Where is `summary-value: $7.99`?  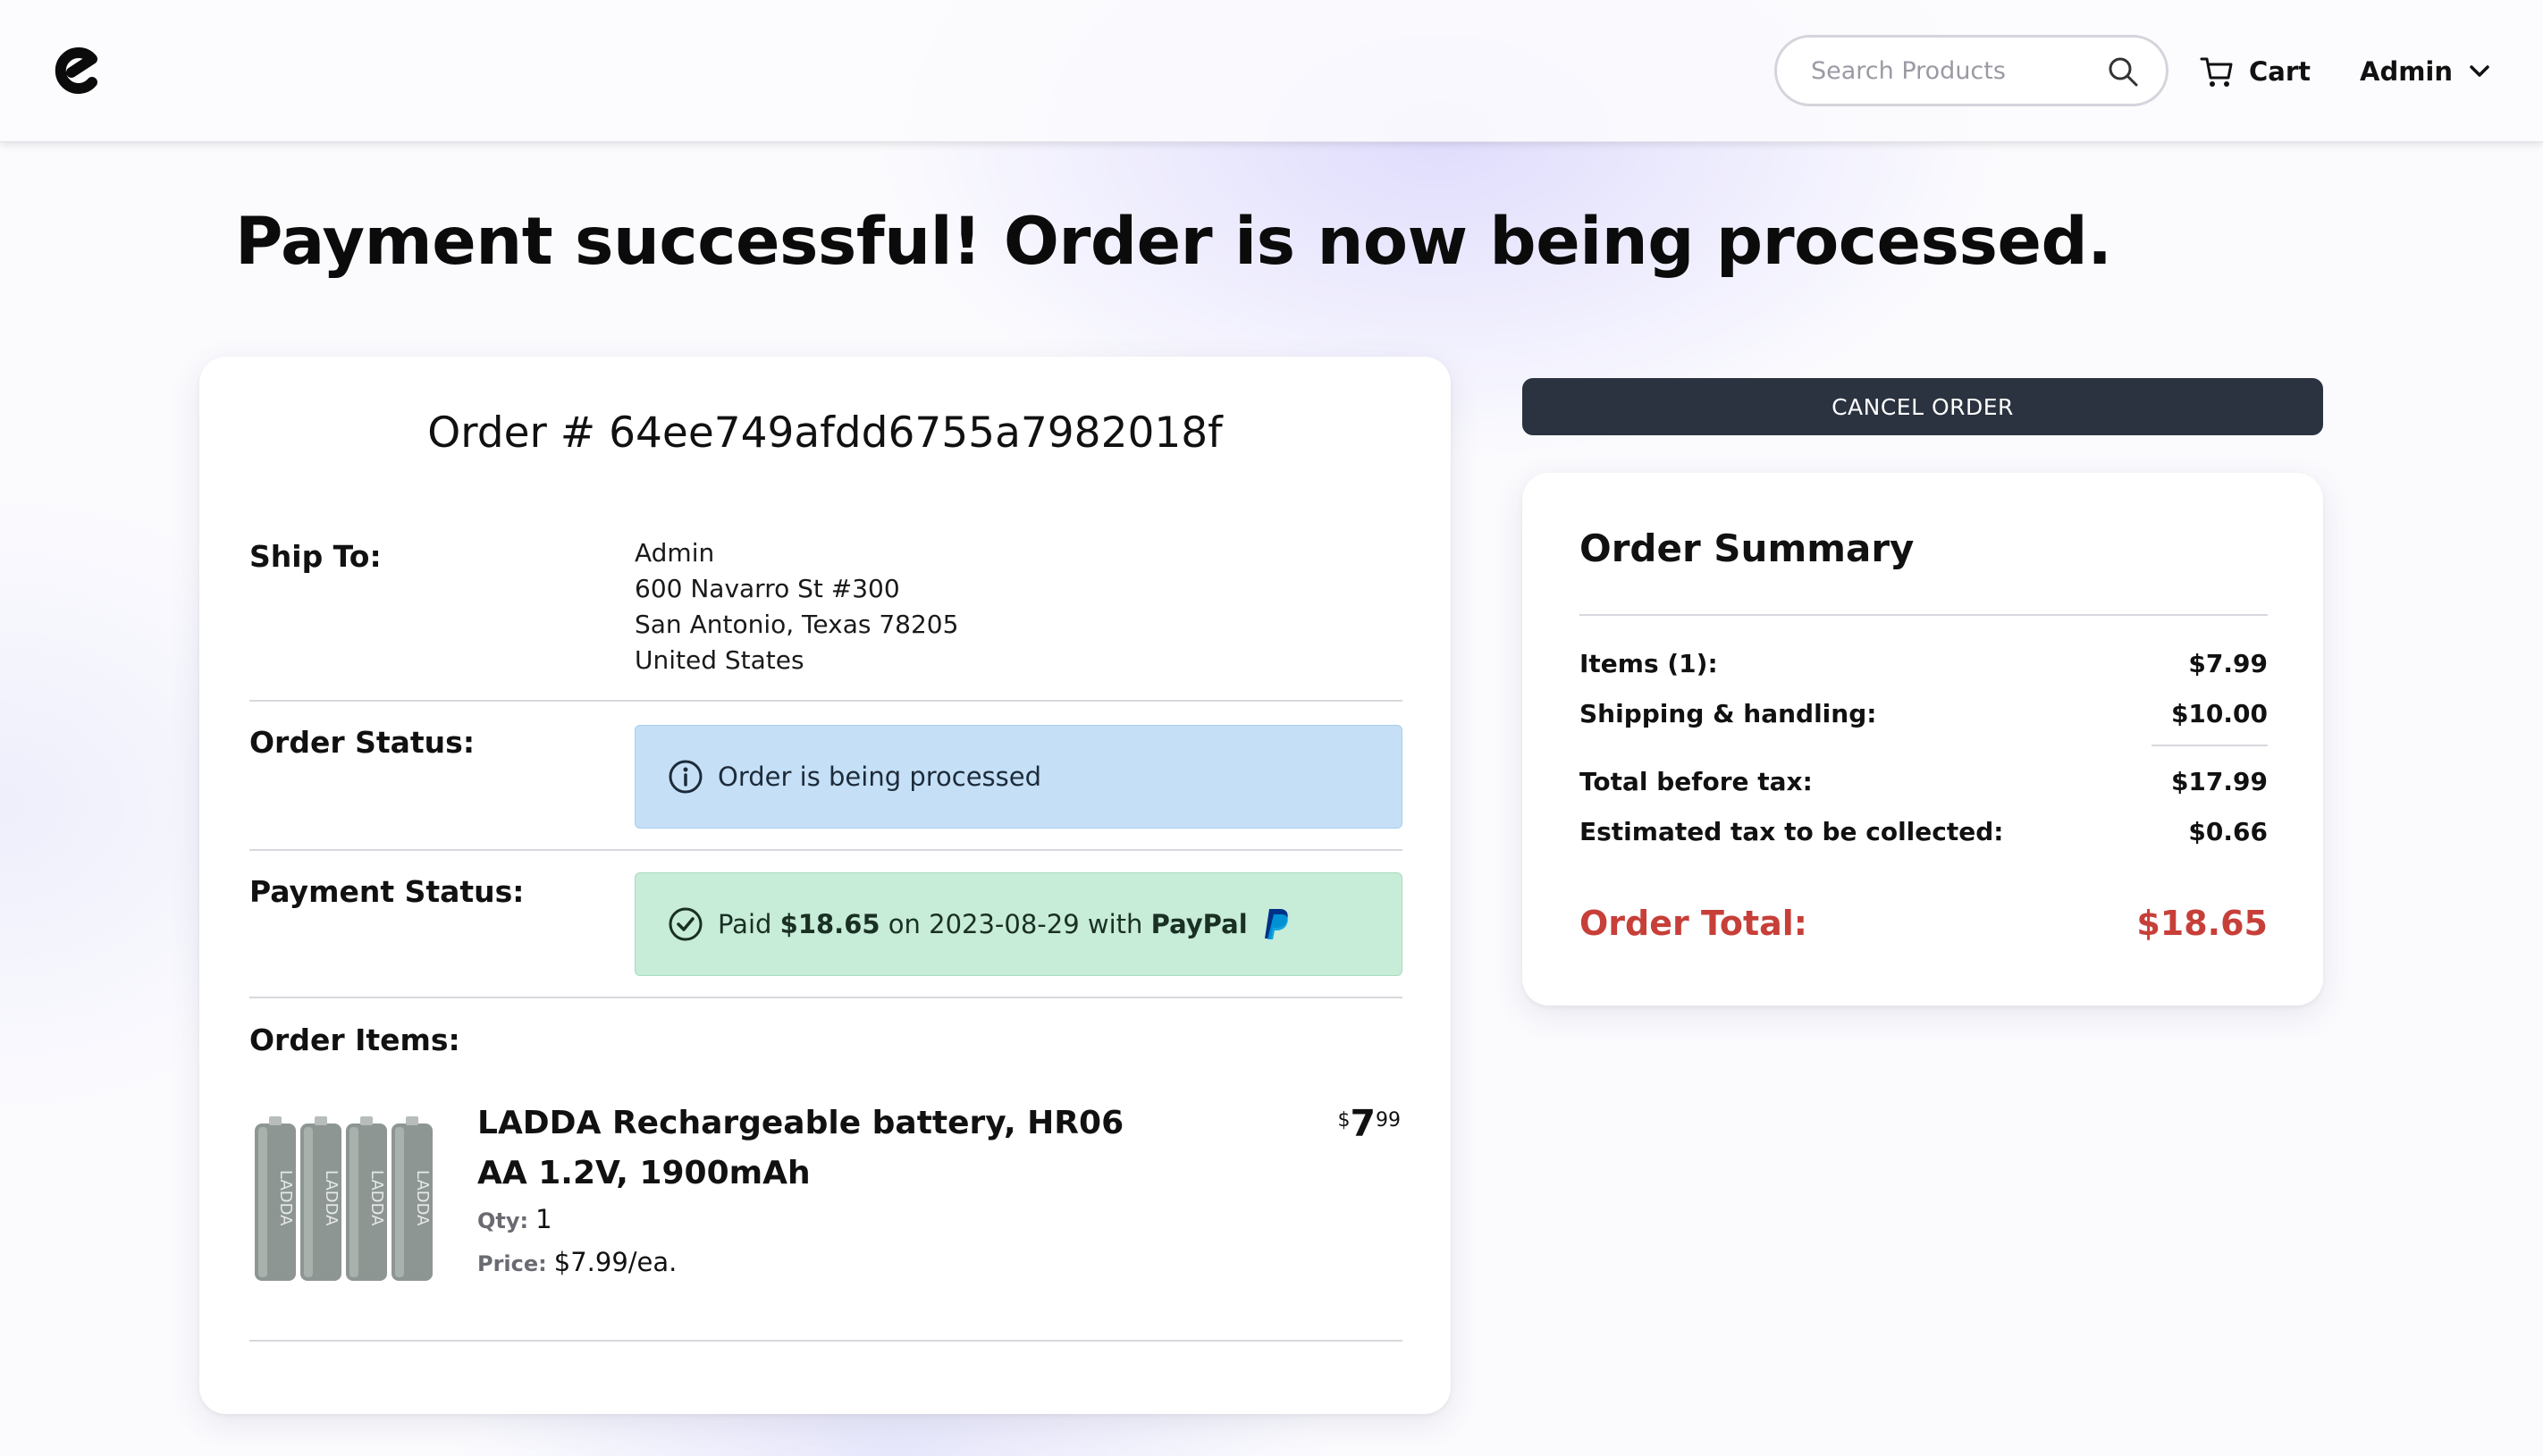 summary-value: $7.99 is located at coordinates (2228, 663).